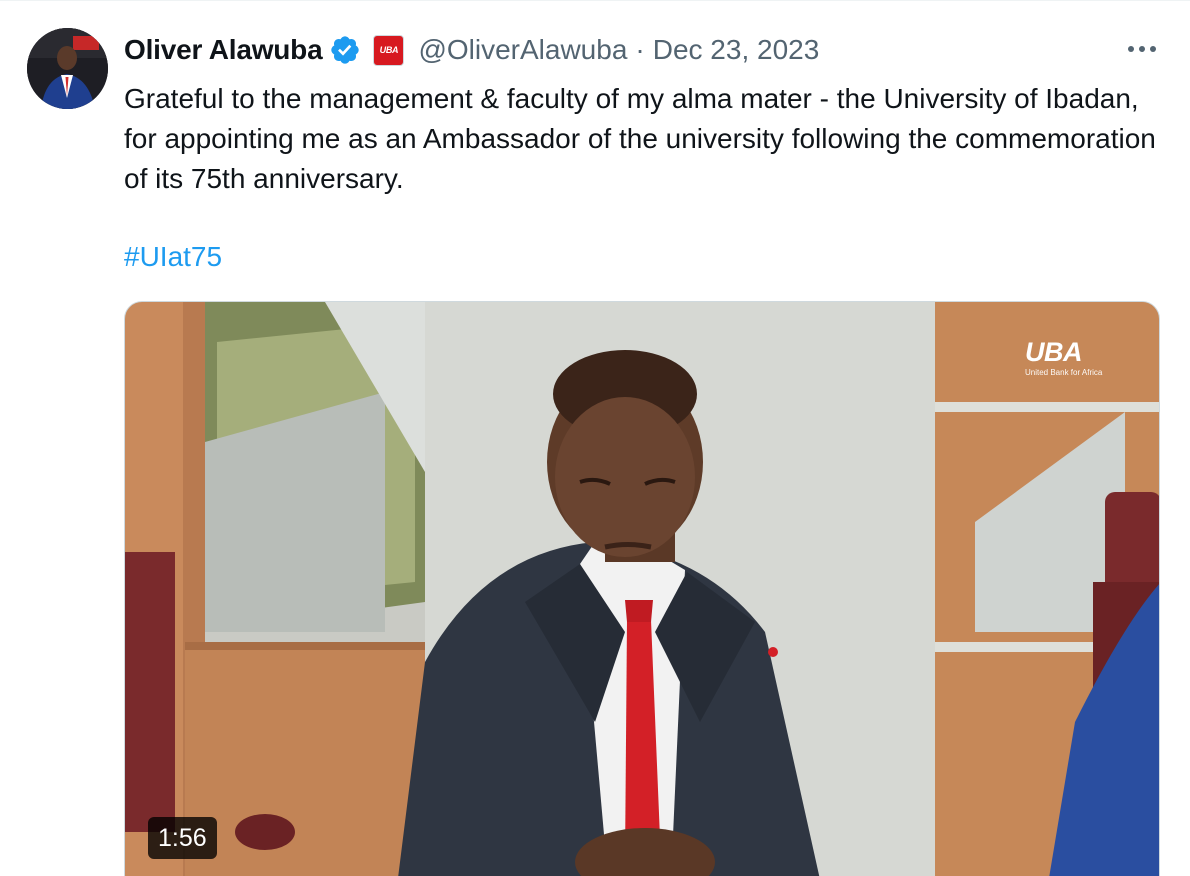  I want to click on avatar-image, so click(67, 68).